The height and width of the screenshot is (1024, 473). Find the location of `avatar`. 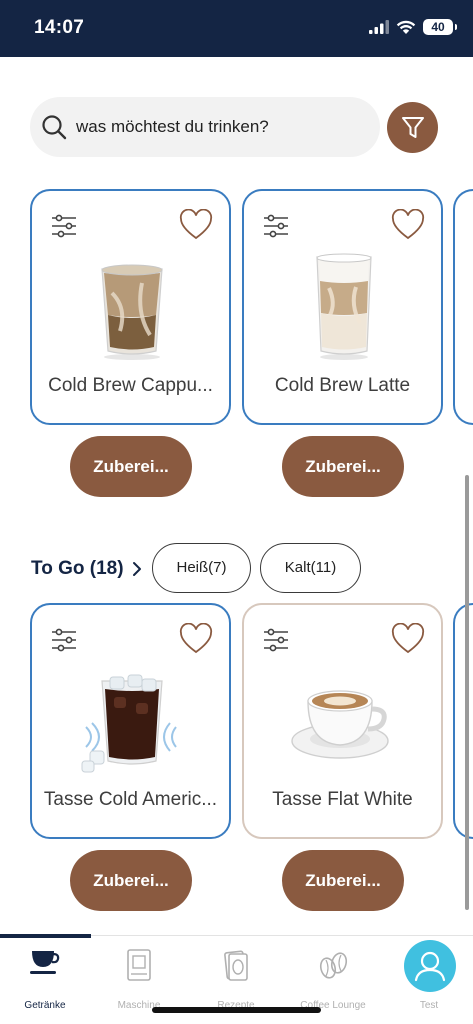

avatar is located at coordinates (430, 966).